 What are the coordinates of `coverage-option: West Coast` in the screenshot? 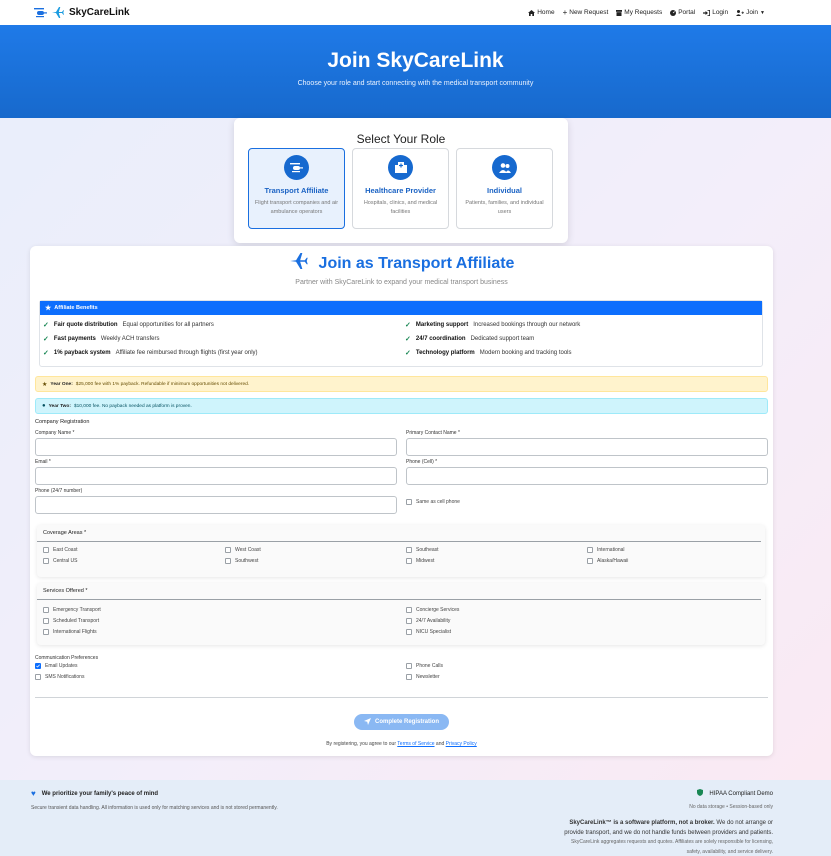 It's located at (243, 550).